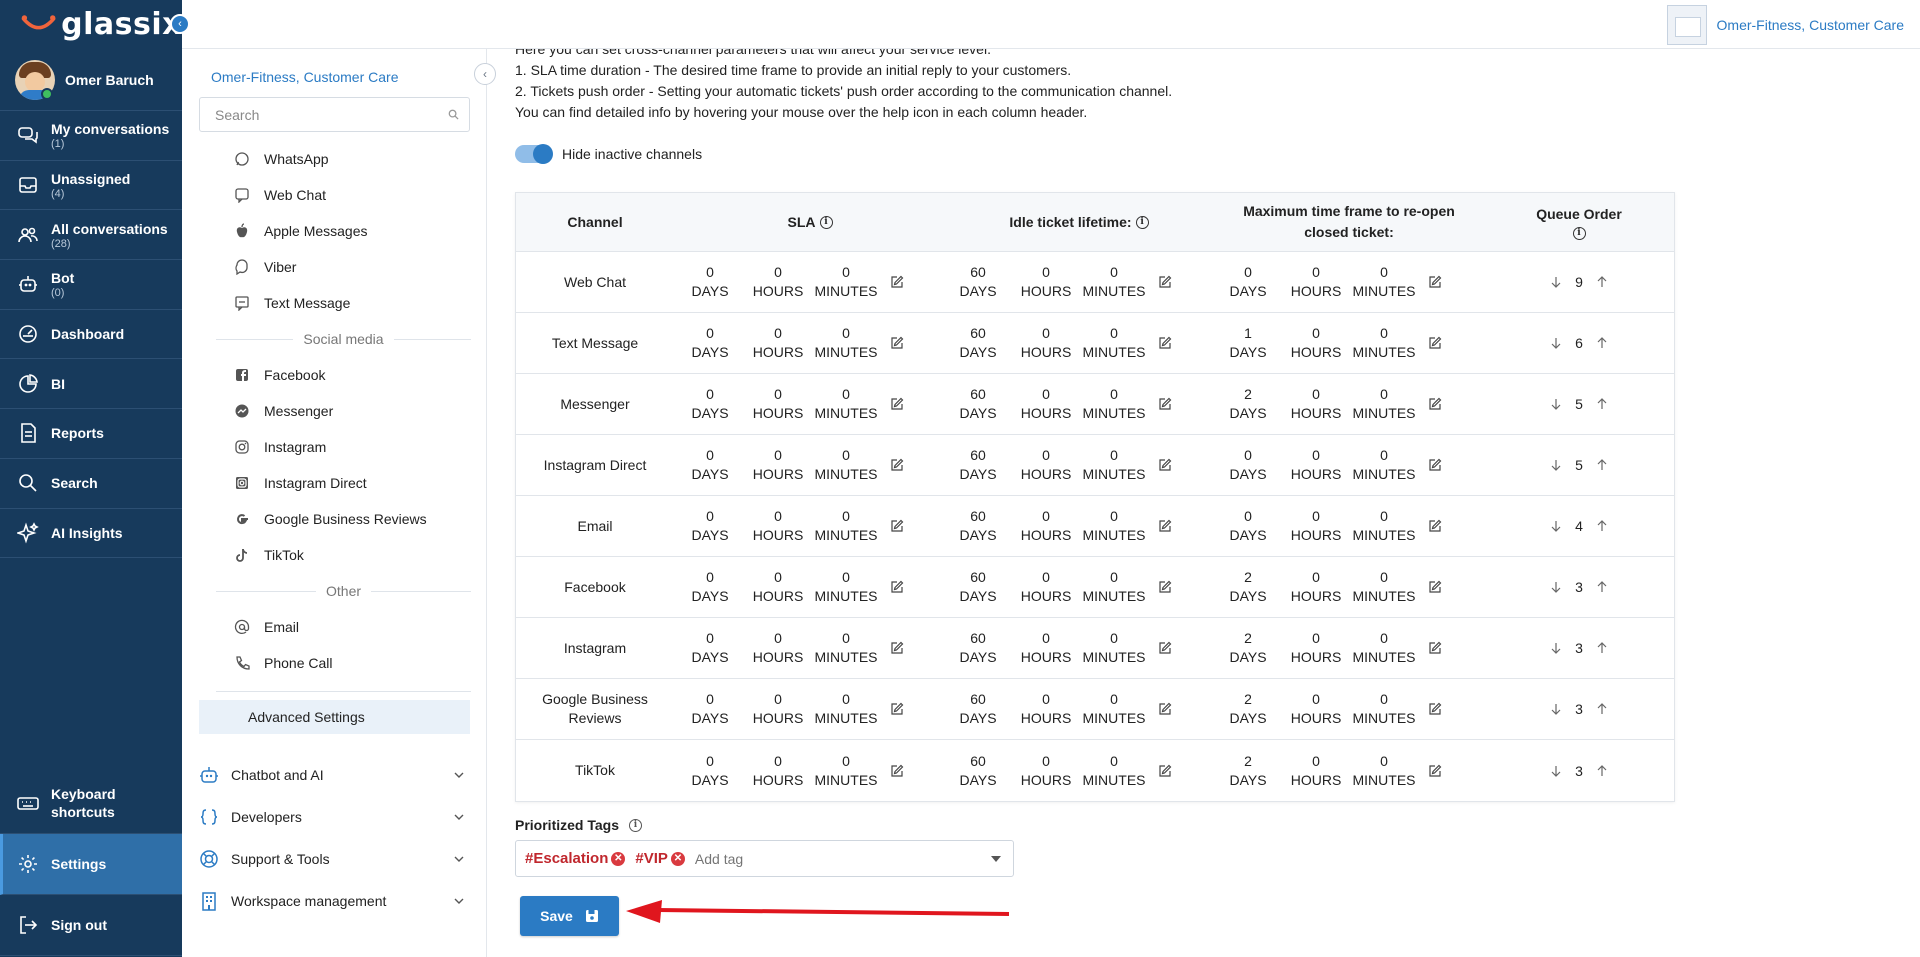  I want to click on sidebar-item-apple-messages: Apple Messages, so click(334, 231).